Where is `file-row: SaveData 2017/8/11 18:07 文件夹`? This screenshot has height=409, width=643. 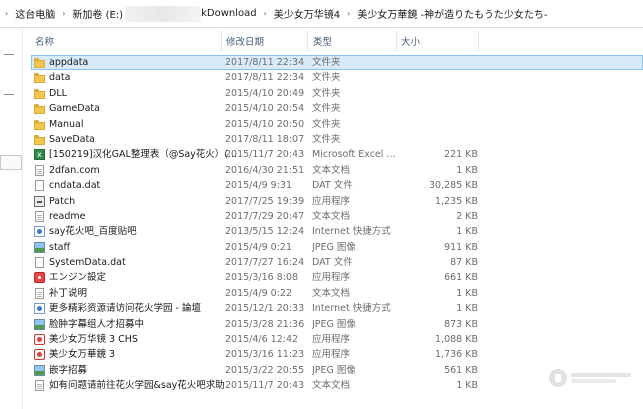 file-row: SaveData 2017/8/11 18:07 文件夹 is located at coordinates (337, 139).